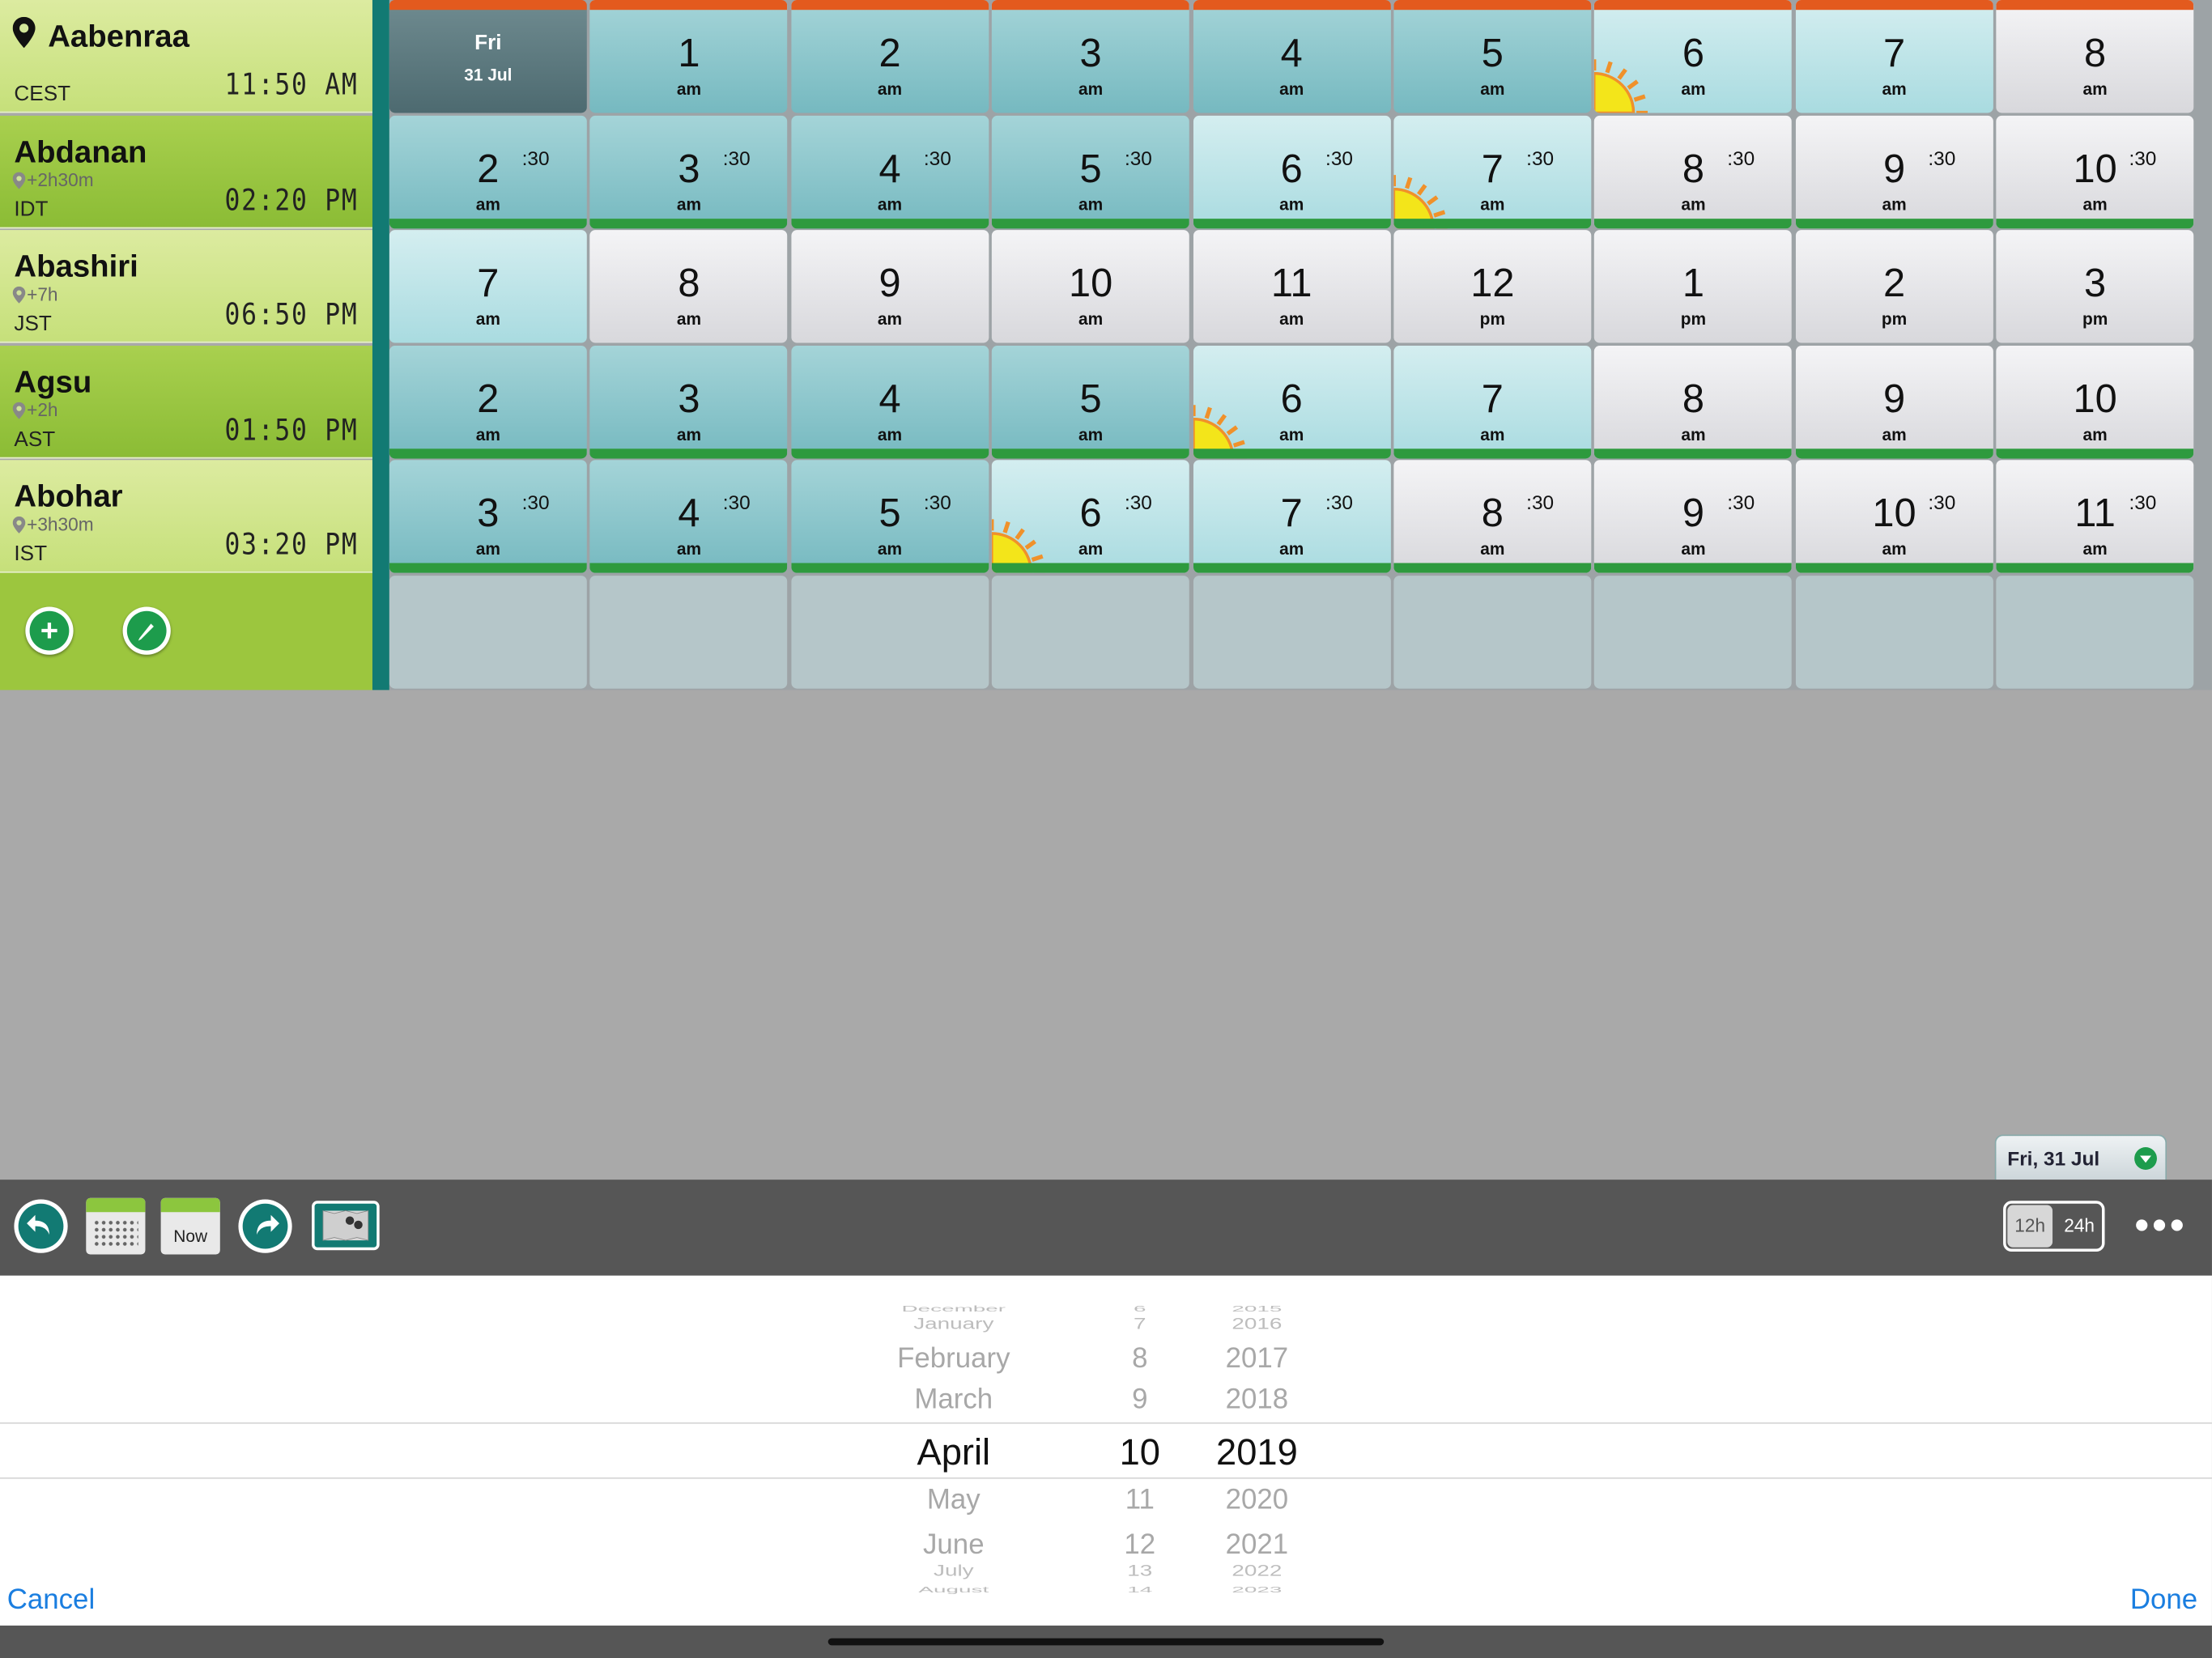 This screenshot has width=2212, height=1658. What do you see at coordinates (2164, 1600) in the screenshot?
I see `done-button: Done` at bounding box center [2164, 1600].